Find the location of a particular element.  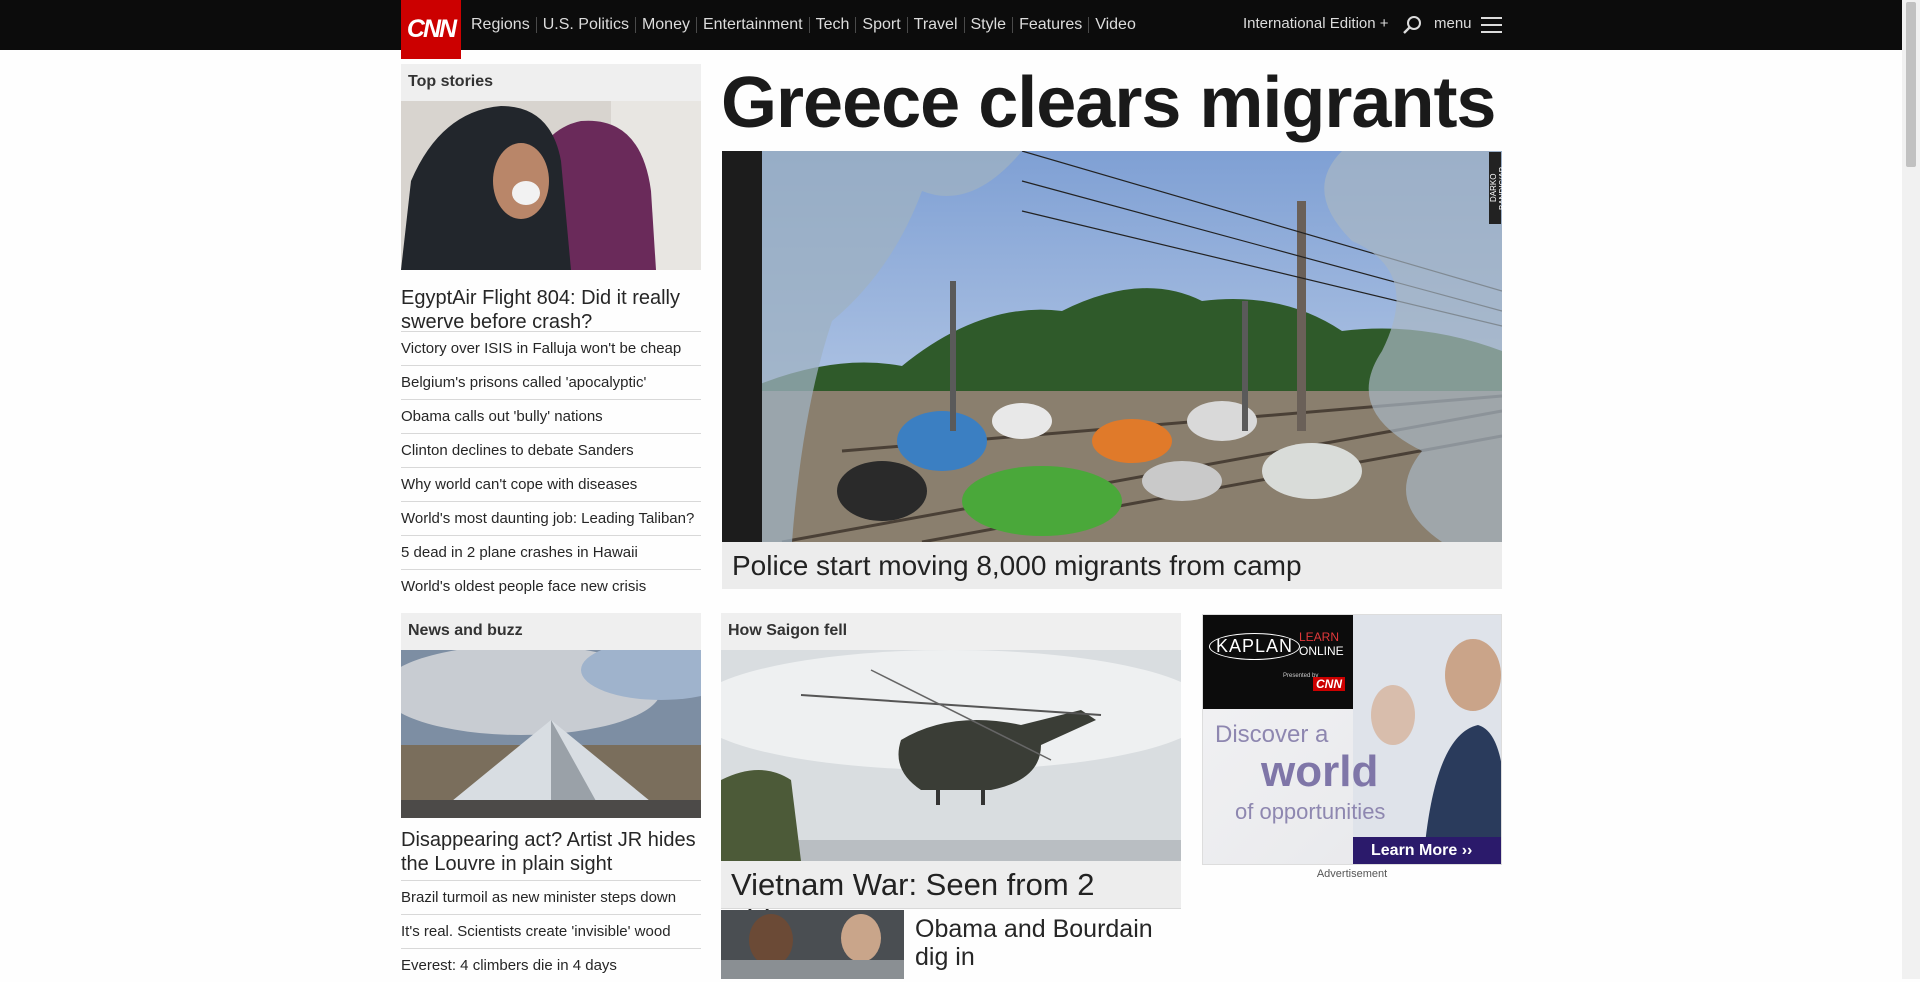

advertisement-label: Advertisement is located at coordinates (1352, 874).